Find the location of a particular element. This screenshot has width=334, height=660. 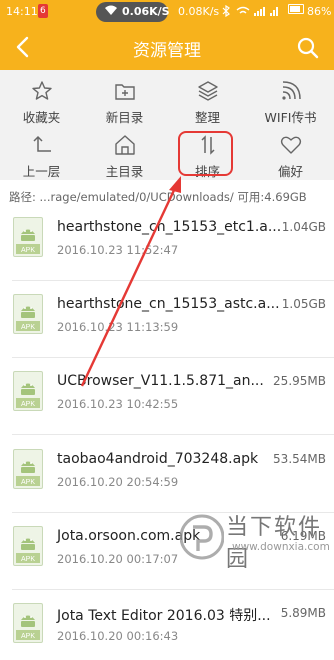

bluetooth-icon is located at coordinates (226, 12).